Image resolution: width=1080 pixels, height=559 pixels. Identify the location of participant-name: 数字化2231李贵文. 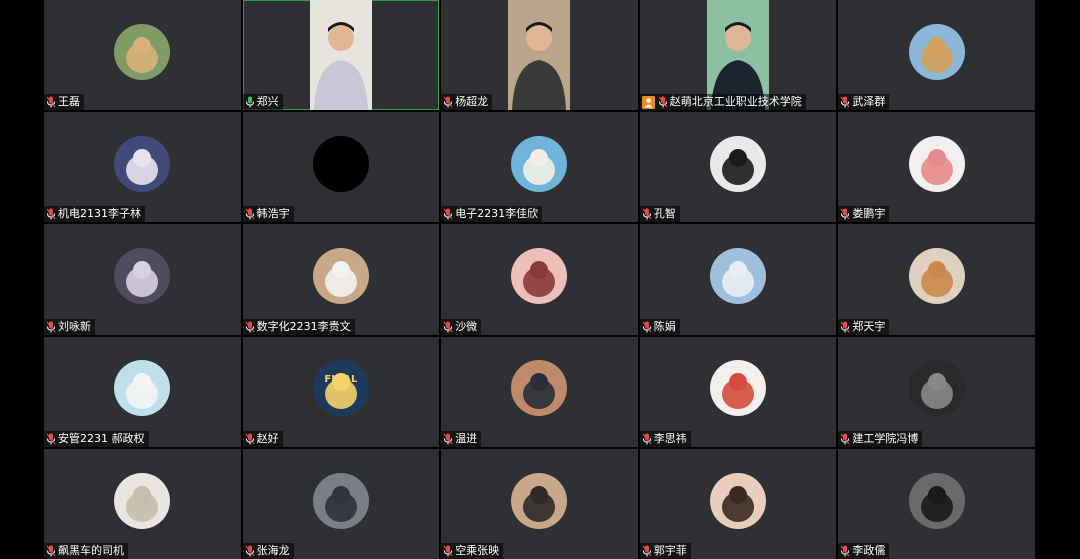
(303, 326).